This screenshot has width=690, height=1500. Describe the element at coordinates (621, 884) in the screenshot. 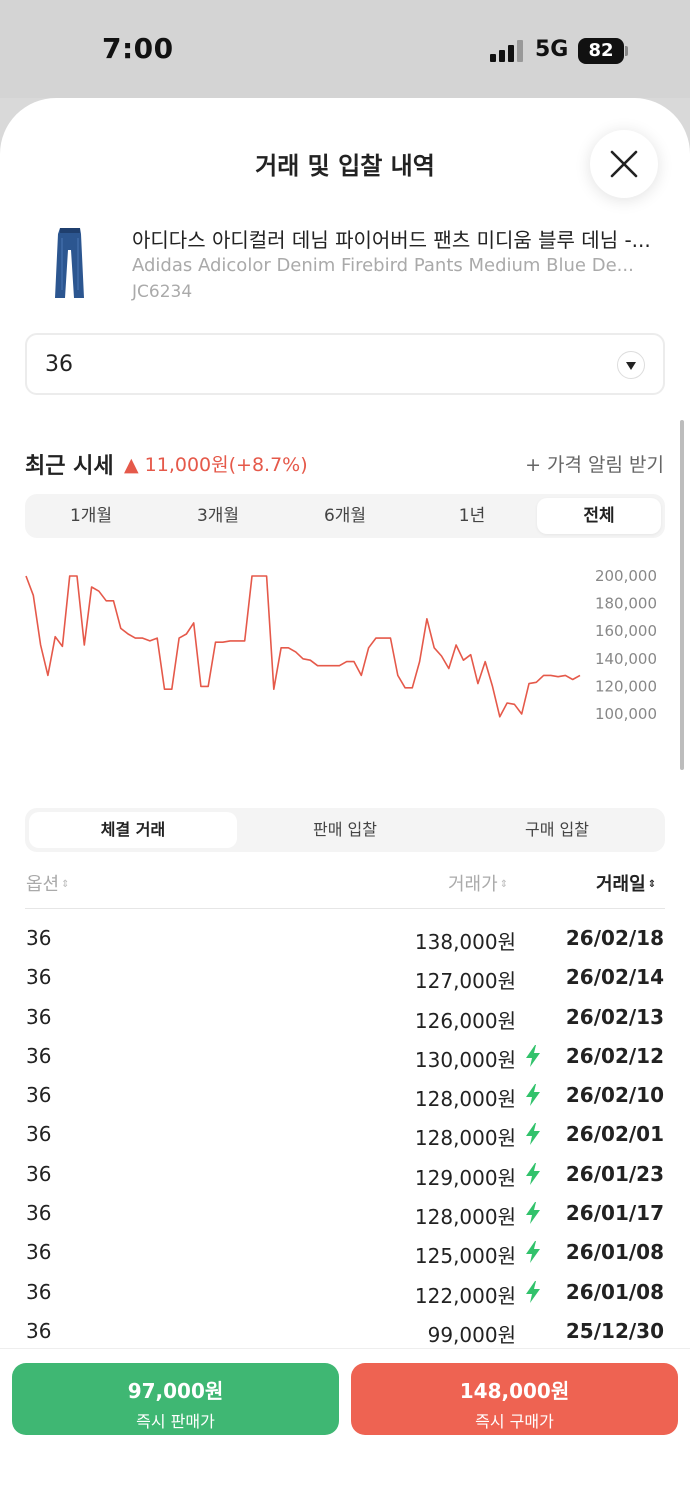

I see `column-header-date-label: 거래일` at that location.